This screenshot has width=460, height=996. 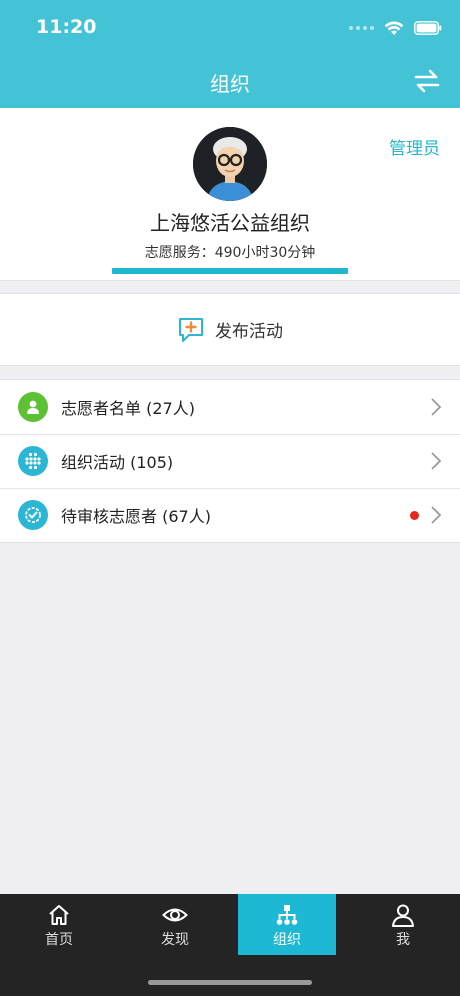 What do you see at coordinates (33, 515) in the screenshot?
I see `check-badge-icon` at bounding box center [33, 515].